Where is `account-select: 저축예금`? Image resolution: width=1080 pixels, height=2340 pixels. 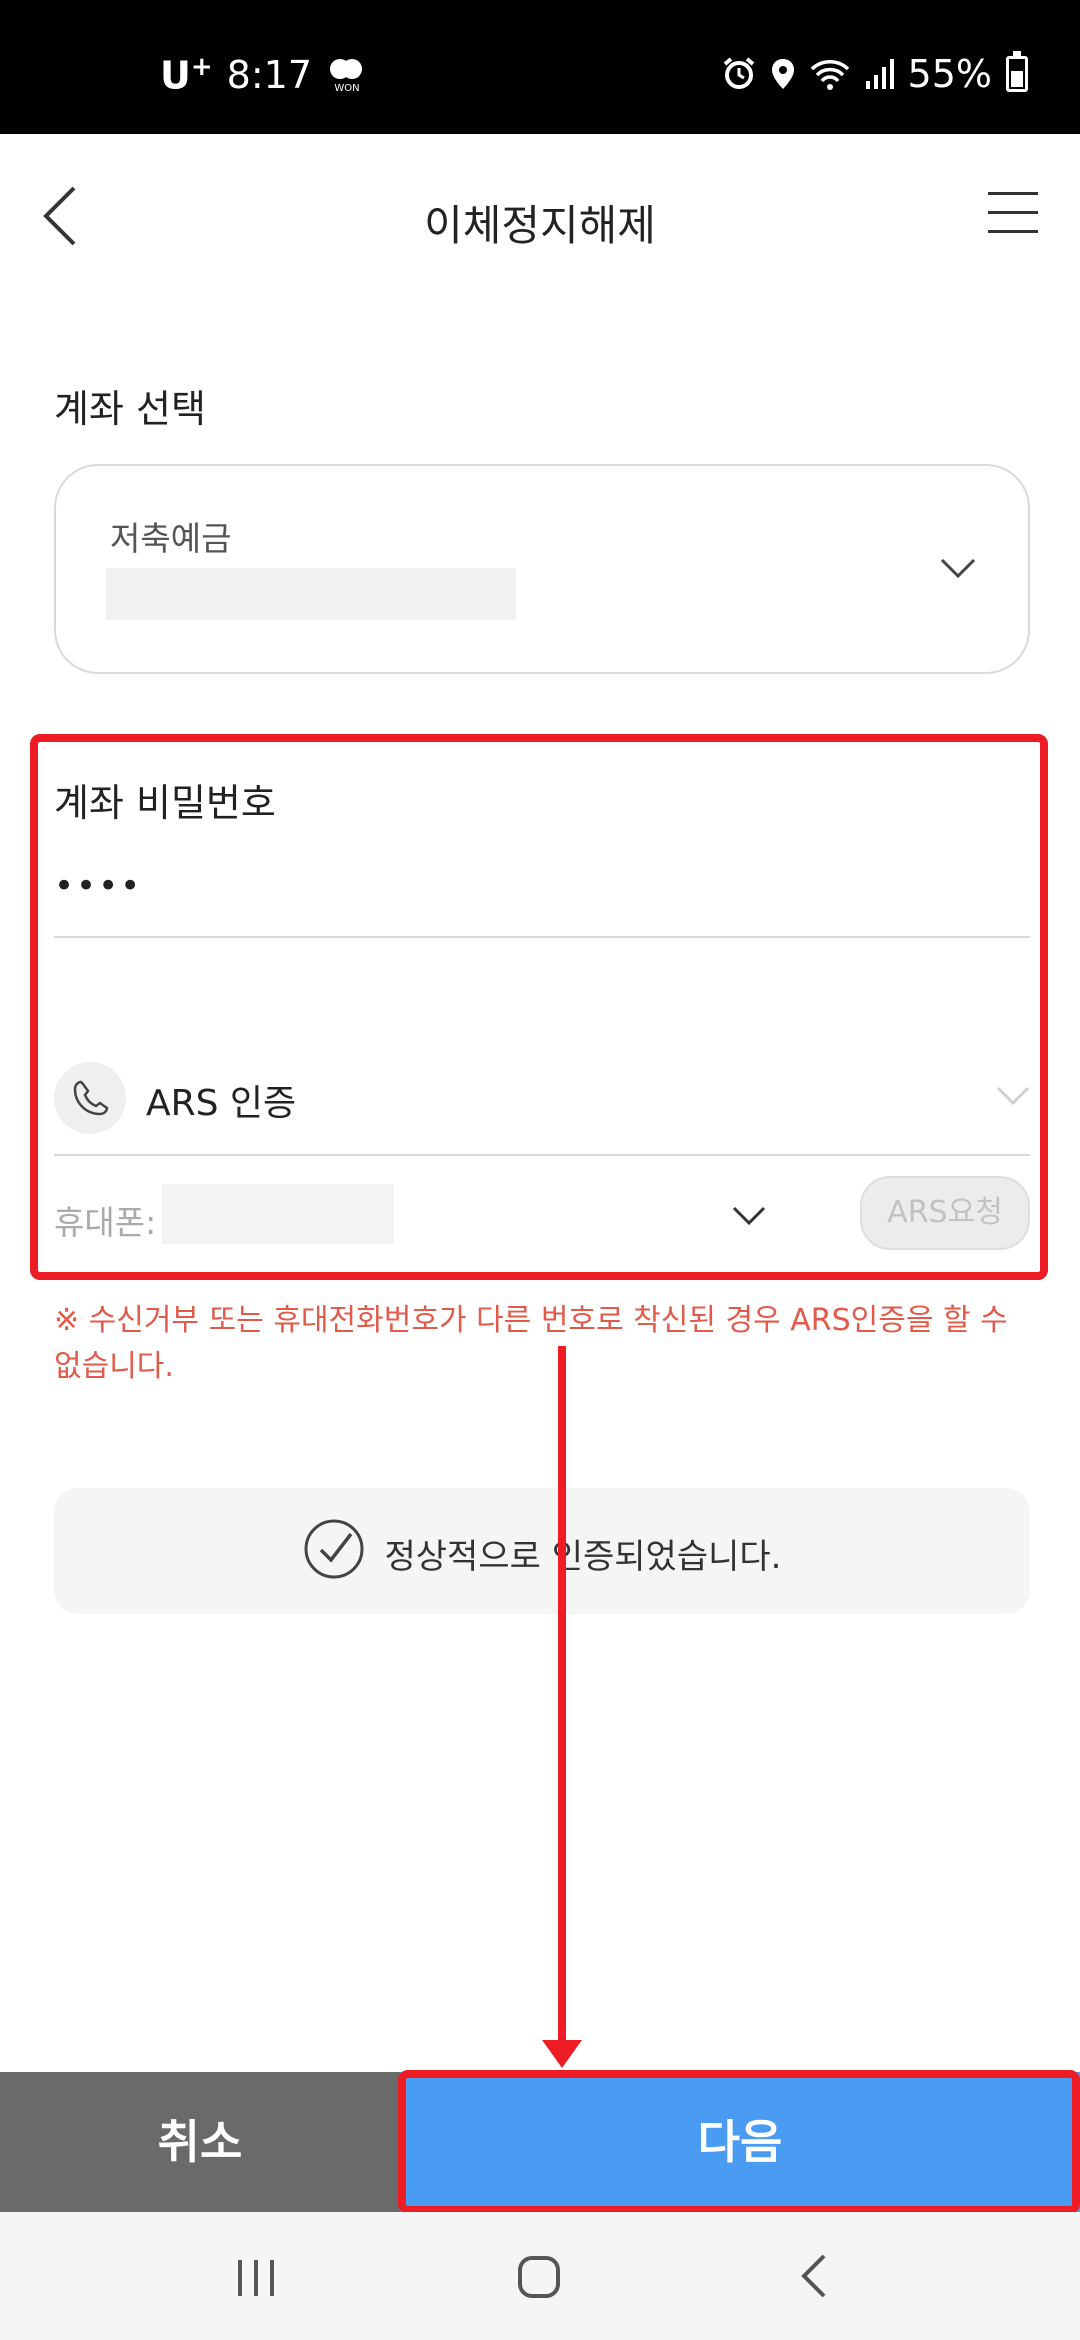 account-select: 저축예금 is located at coordinates (542, 569).